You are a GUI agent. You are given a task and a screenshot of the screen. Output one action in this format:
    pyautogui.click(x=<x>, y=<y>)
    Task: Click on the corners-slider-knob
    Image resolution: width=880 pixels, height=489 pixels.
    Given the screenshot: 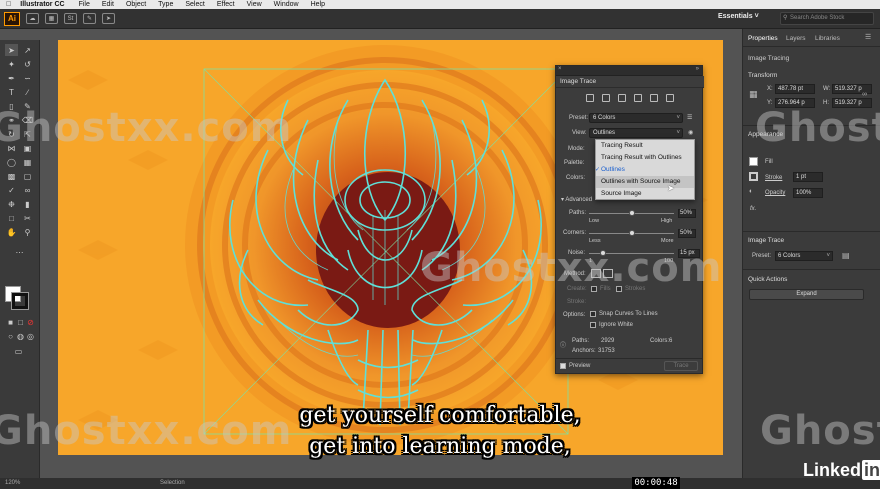 What is the action you would take?
    pyautogui.click(x=631, y=233)
    